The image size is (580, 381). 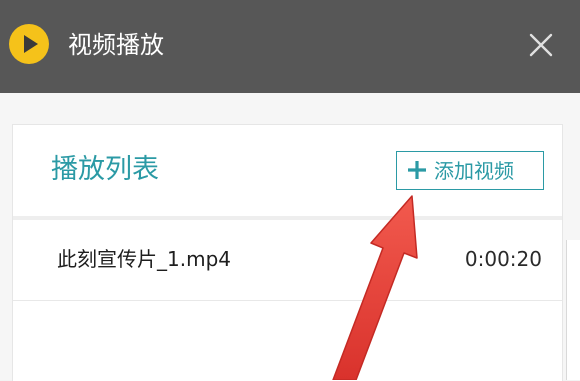 What do you see at coordinates (541, 45) in the screenshot?
I see `close-icon` at bounding box center [541, 45].